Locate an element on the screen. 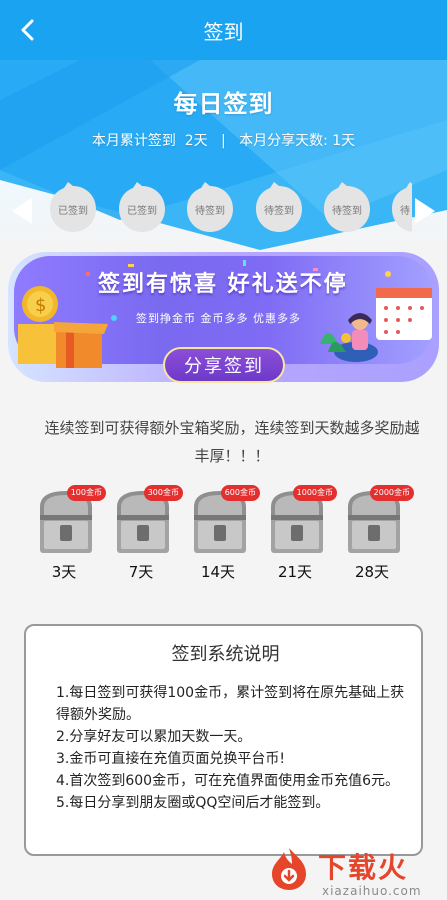 The height and width of the screenshot is (900, 447). reward-chest: 600金币 14天 is located at coordinates (224, 533).